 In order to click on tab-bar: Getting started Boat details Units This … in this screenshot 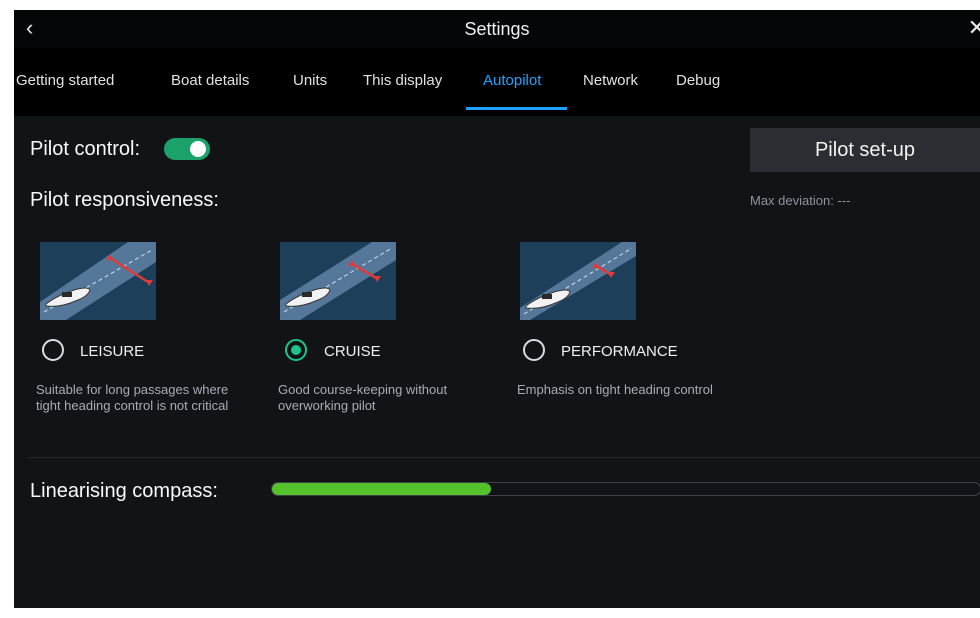, I will do `click(497, 82)`.